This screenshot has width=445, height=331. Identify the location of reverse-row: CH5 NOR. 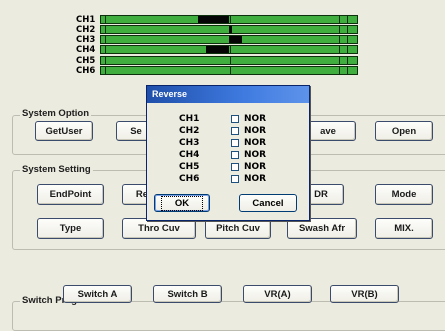
(229, 167).